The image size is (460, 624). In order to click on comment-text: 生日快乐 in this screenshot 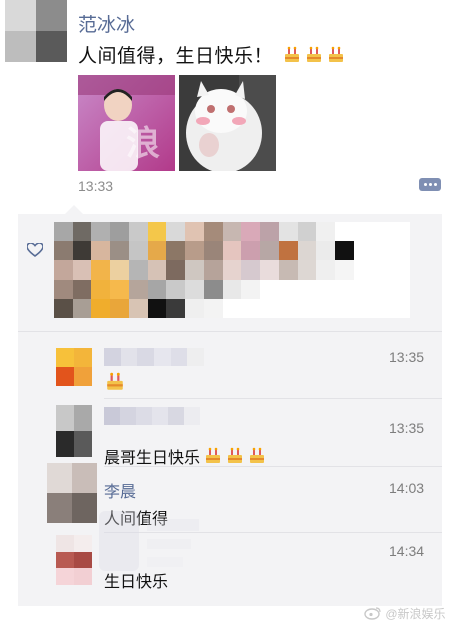, I will do `click(136, 582)`.